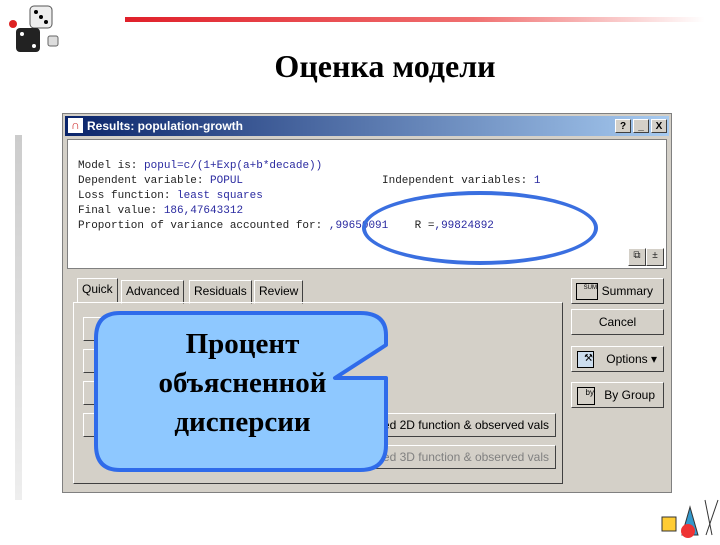 The image size is (720, 545). What do you see at coordinates (242, 383) in the screenshot?
I see `callout-text: Процент объясненной дисперсии` at bounding box center [242, 383].